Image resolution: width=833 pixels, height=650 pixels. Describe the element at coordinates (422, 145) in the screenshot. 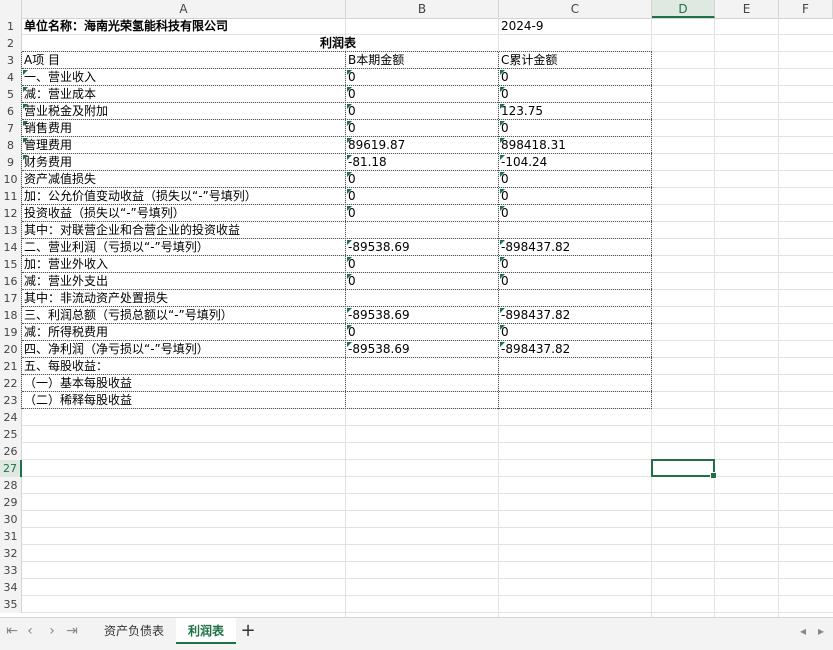

I see `cell-b8: 89619.87` at that location.